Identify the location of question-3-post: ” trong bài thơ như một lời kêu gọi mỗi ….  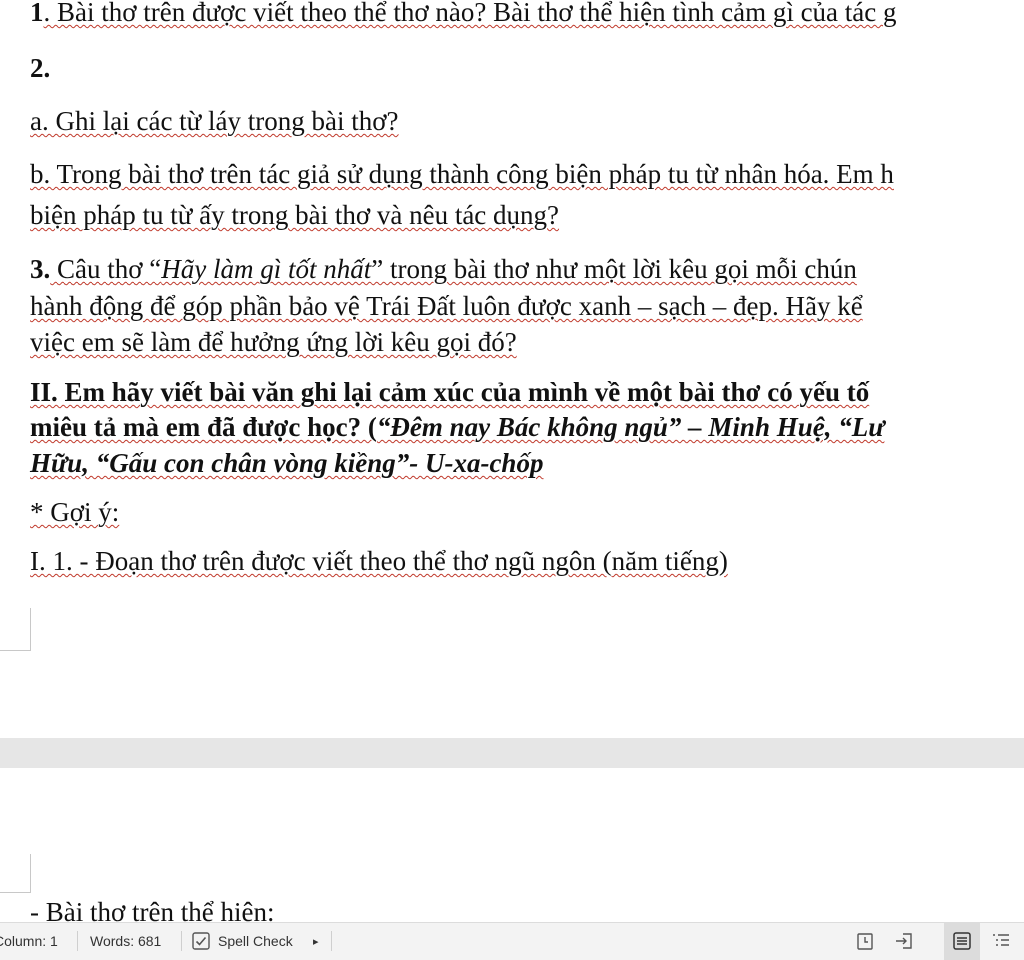
(614, 269).